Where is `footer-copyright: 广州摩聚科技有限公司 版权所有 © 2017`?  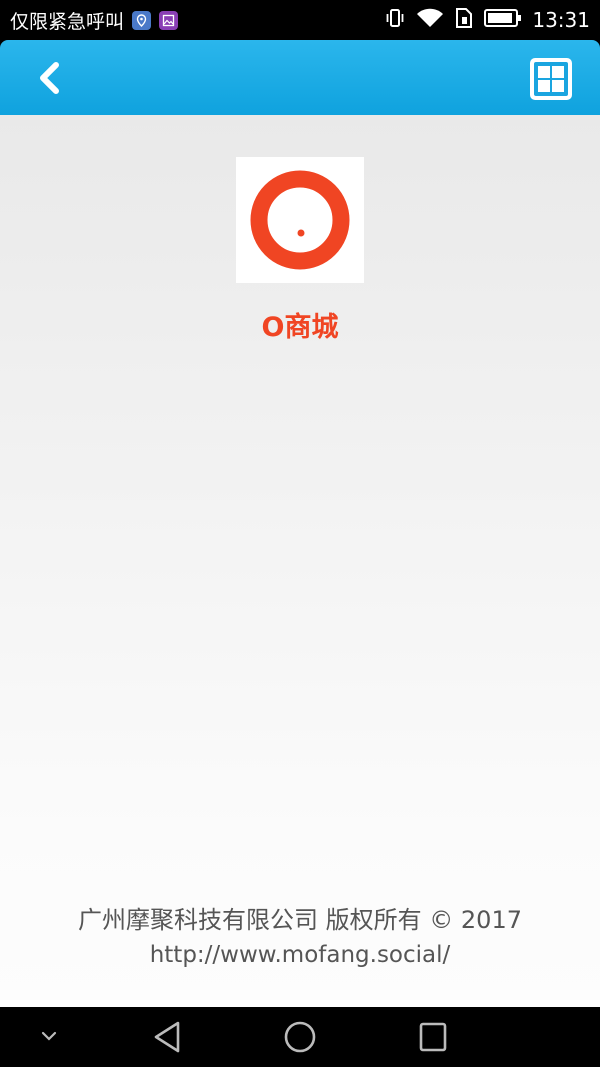 footer-copyright: 广州摩聚科技有限公司 版权所有 © 2017 is located at coordinates (300, 920).